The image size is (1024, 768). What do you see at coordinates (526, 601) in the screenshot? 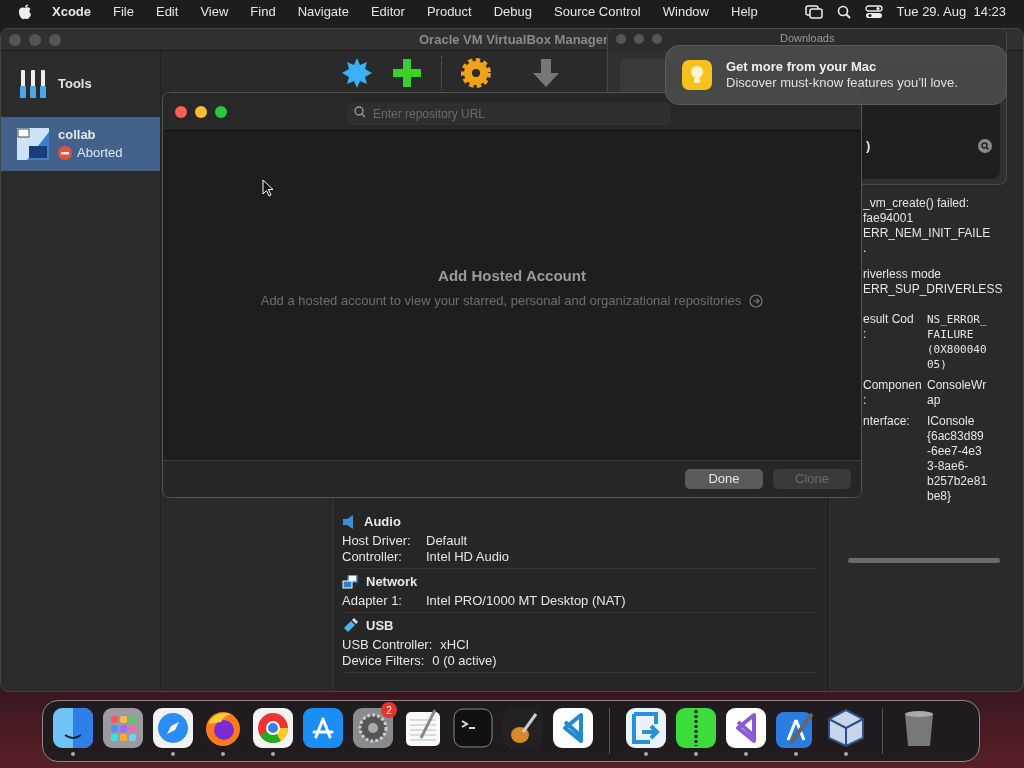
I see `detail-value: Intel PRO/1000 MT Desktop (NAT)` at bounding box center [526, 601].